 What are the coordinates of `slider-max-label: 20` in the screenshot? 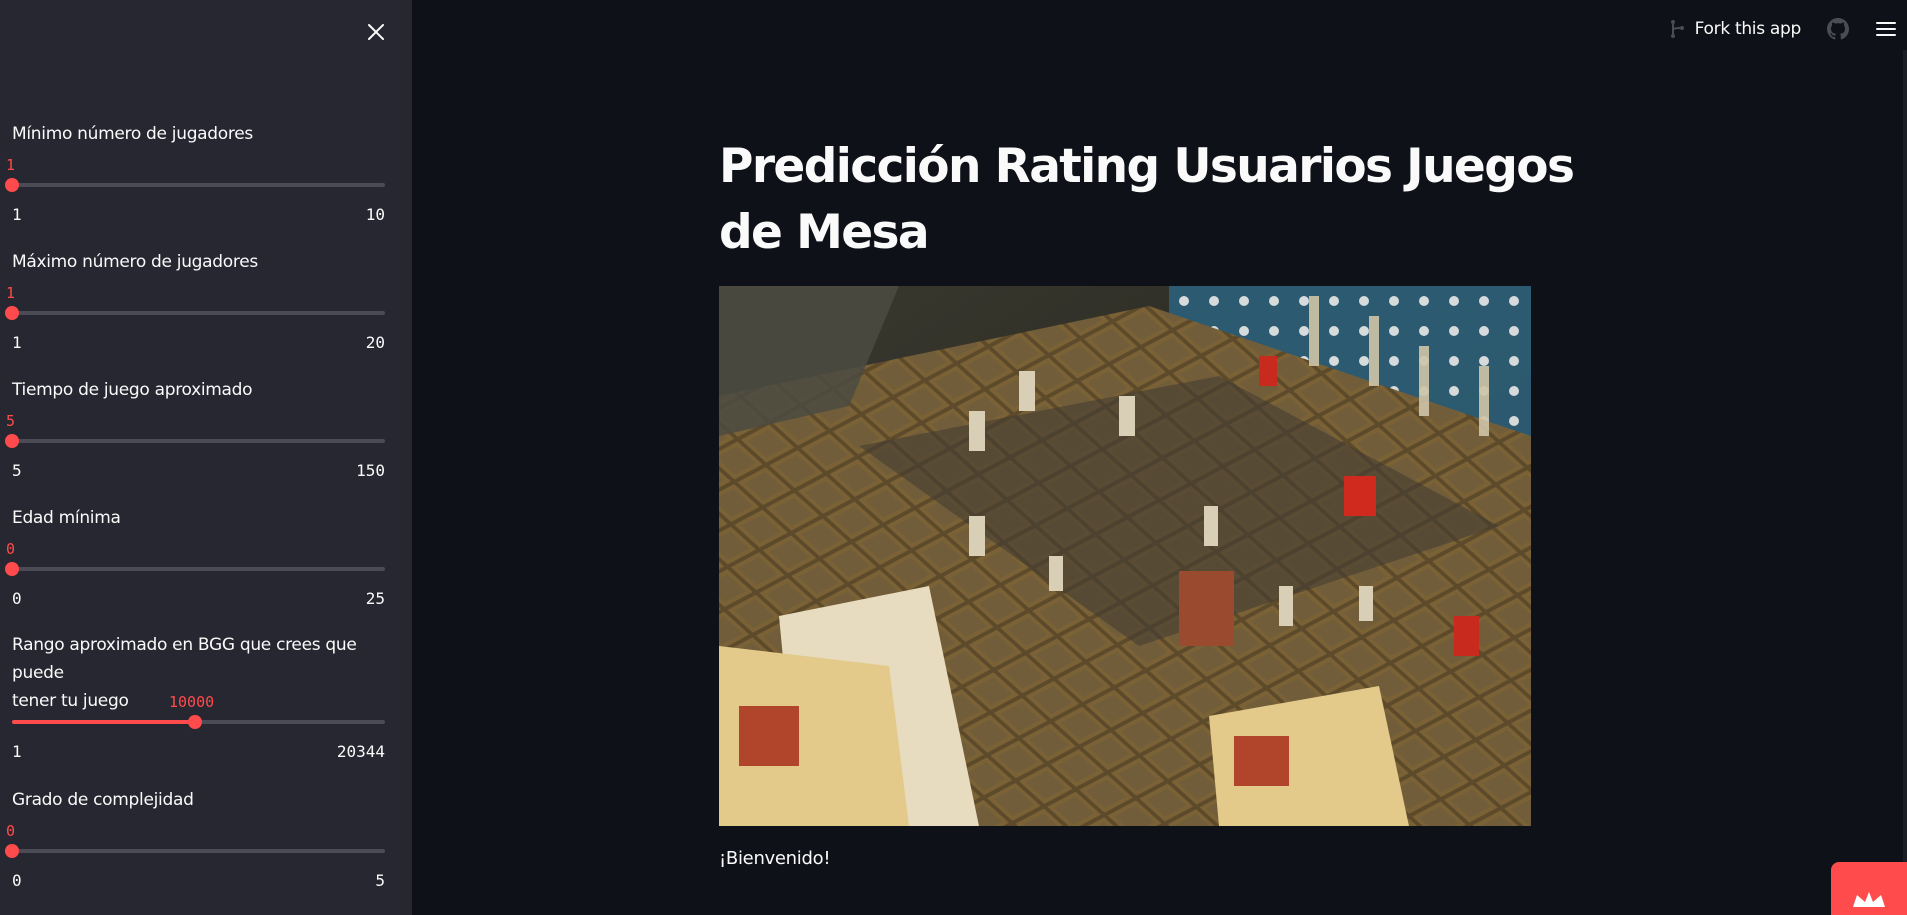 It's located at (375, 342).